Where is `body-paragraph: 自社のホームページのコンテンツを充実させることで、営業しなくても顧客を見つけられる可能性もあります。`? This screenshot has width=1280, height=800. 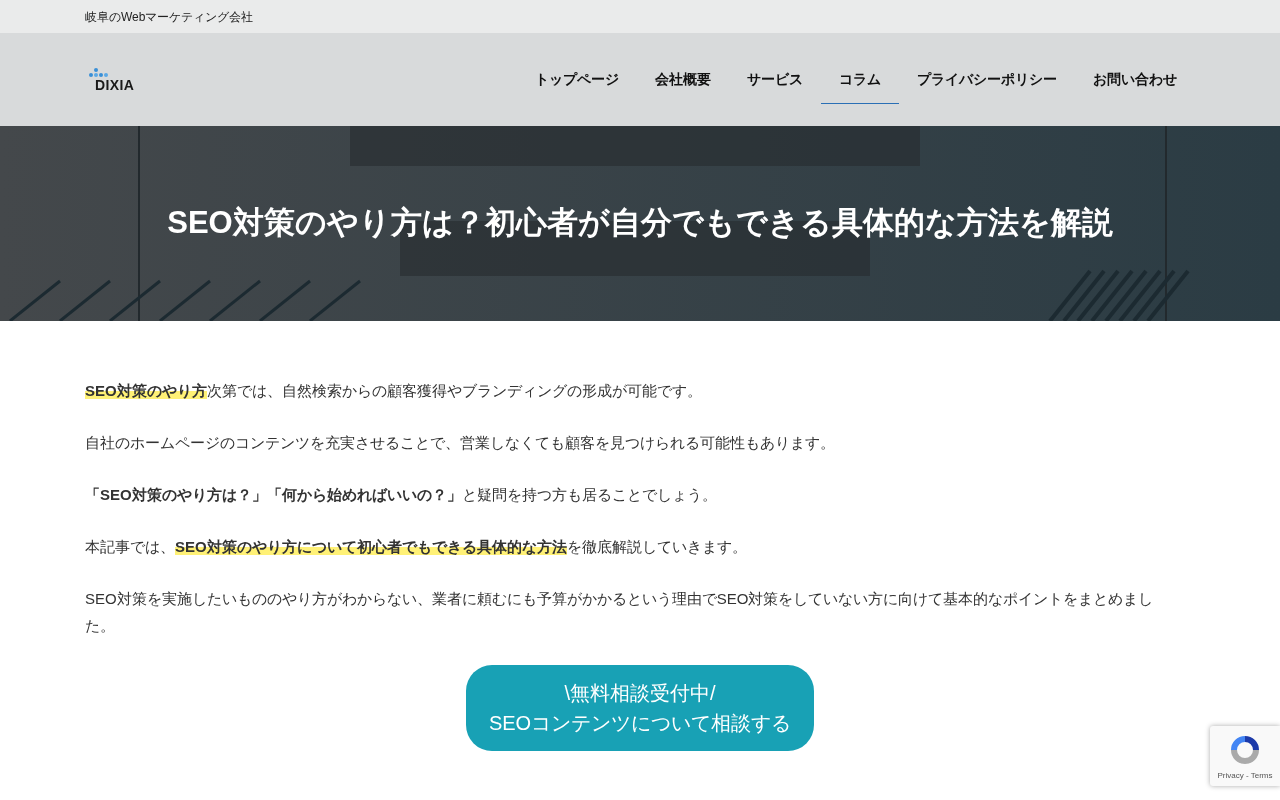 body-paragraph: 自社のホームページのコンテンツを充実させることで、営業しなくても顧客を見つけられる可能性もあります。 is located at coordinates (460, 443).